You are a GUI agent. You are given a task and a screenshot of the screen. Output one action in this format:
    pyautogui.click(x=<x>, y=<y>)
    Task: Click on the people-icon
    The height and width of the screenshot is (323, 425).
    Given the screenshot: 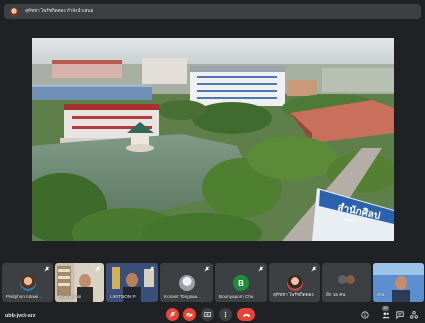 What is the action you would take?
    pyautogui.click(x=385, y=315)
    